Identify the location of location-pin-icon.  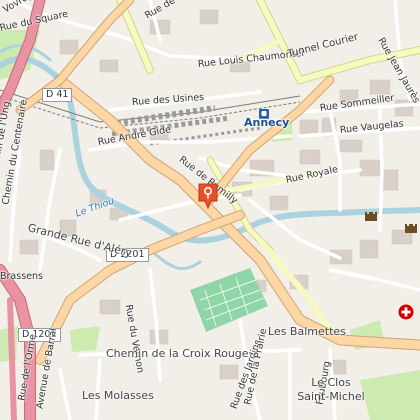
(208, 196).